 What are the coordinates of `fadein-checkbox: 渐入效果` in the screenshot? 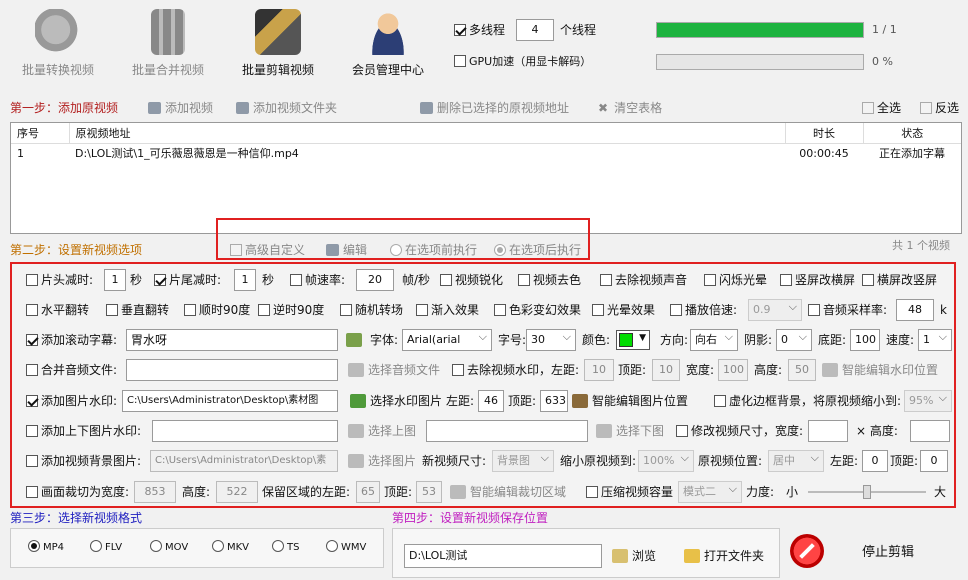 It's located at (447, 310).